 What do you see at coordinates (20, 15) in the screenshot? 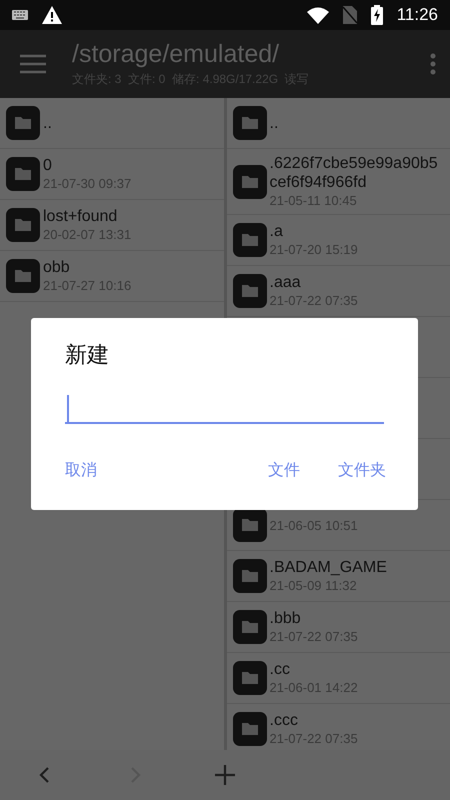
I see `keyboard-icon` at bounding box center [20, 15].